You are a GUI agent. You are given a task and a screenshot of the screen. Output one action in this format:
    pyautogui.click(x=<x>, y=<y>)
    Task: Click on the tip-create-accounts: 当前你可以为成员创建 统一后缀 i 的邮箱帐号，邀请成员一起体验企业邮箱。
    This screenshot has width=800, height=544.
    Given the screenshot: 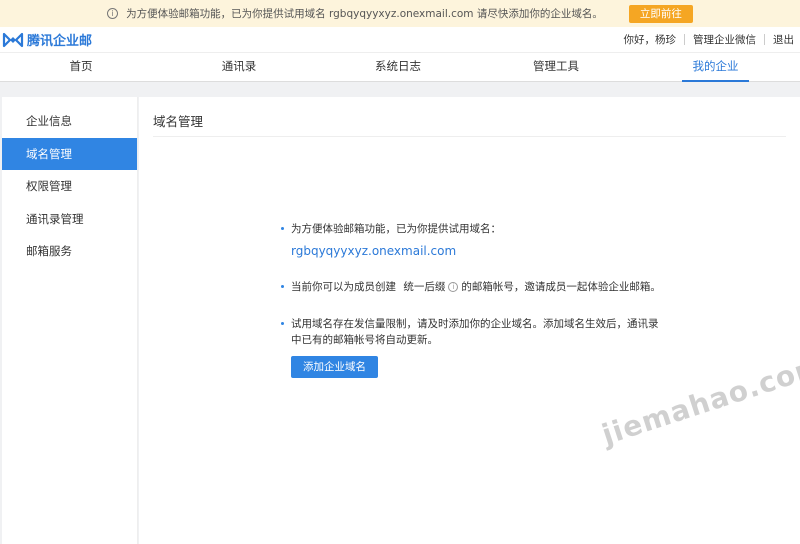 What is the action you would take?
    pyautogui.click(x=479, y=287)
    